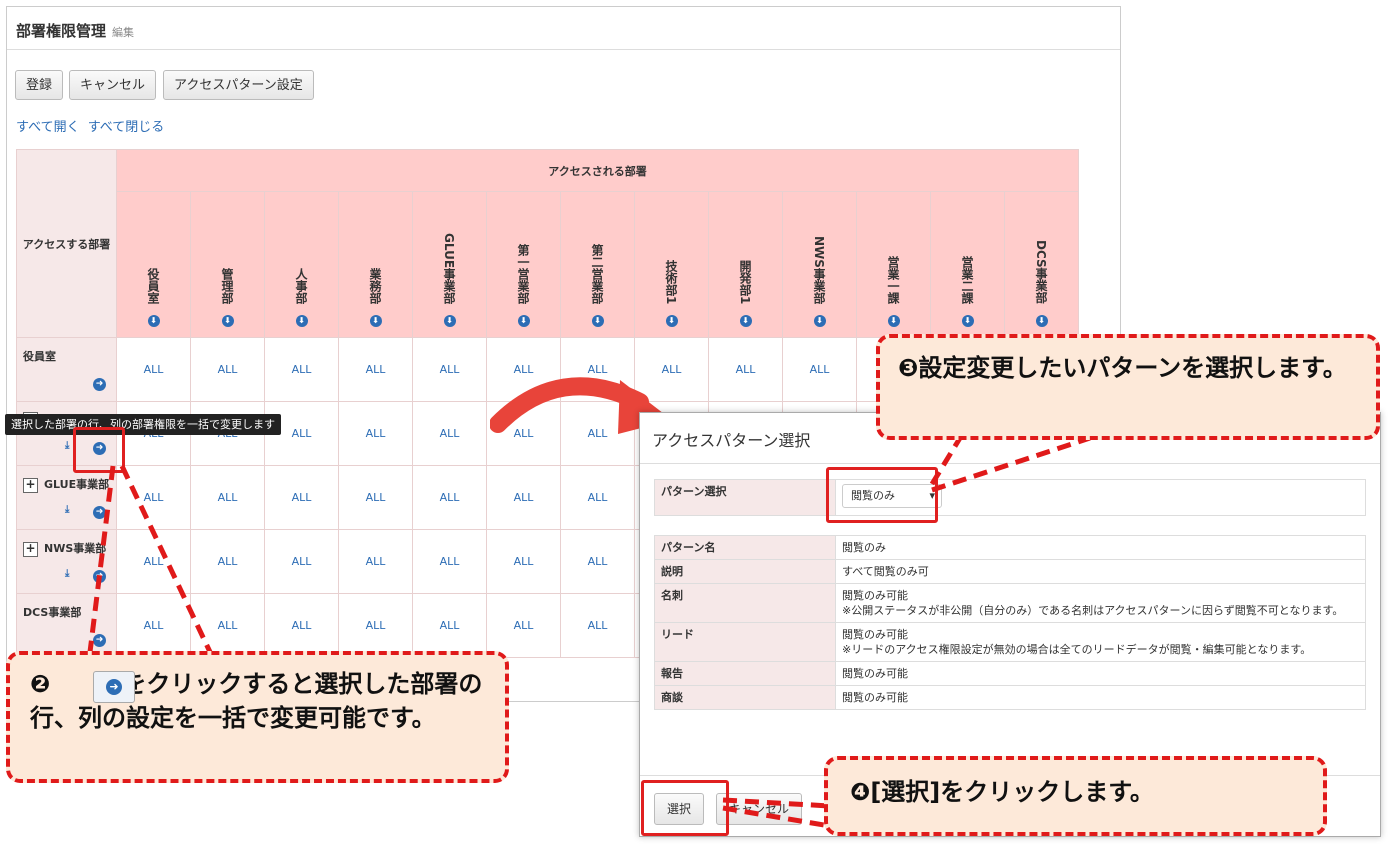  I want to click on callout-step3: ❸設定変更したいパターンを選択します。, so click(1128, 387).